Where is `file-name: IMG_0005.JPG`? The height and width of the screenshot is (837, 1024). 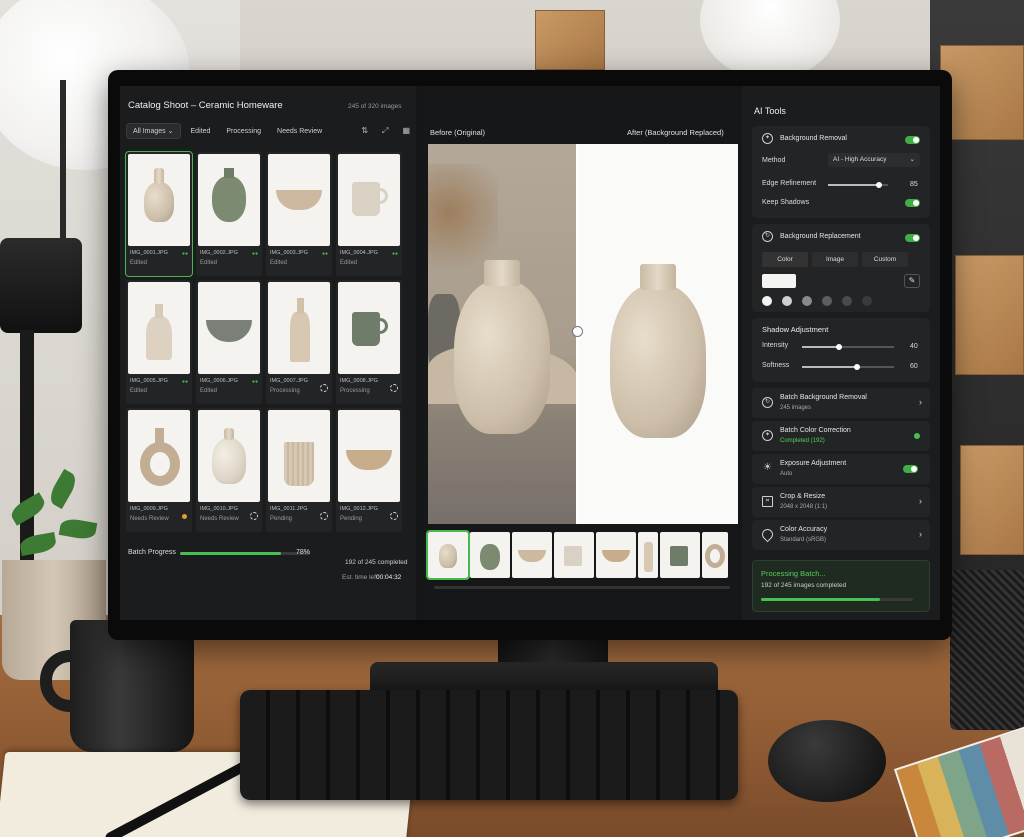 file-name: IMG_0005.JPG is located at coordinates (149, 381).